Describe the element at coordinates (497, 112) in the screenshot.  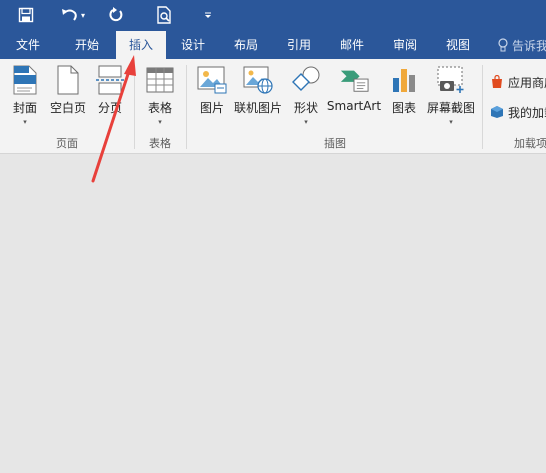
I see `my-addins-icon` at that location.